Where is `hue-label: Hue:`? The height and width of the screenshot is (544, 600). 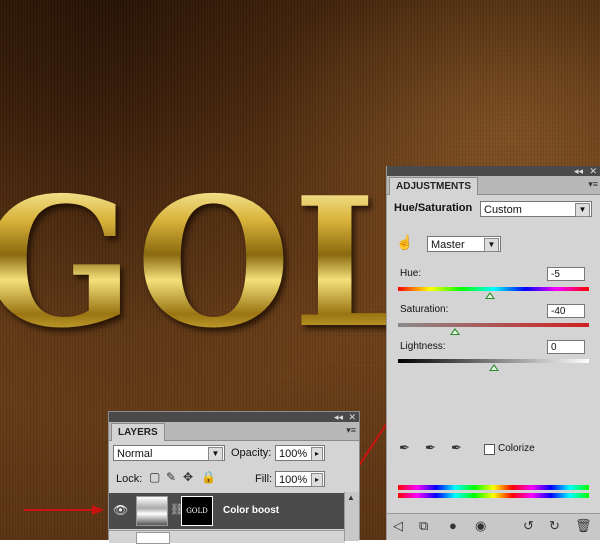 hue-label: Hue: is located at coordinates (411, 273).